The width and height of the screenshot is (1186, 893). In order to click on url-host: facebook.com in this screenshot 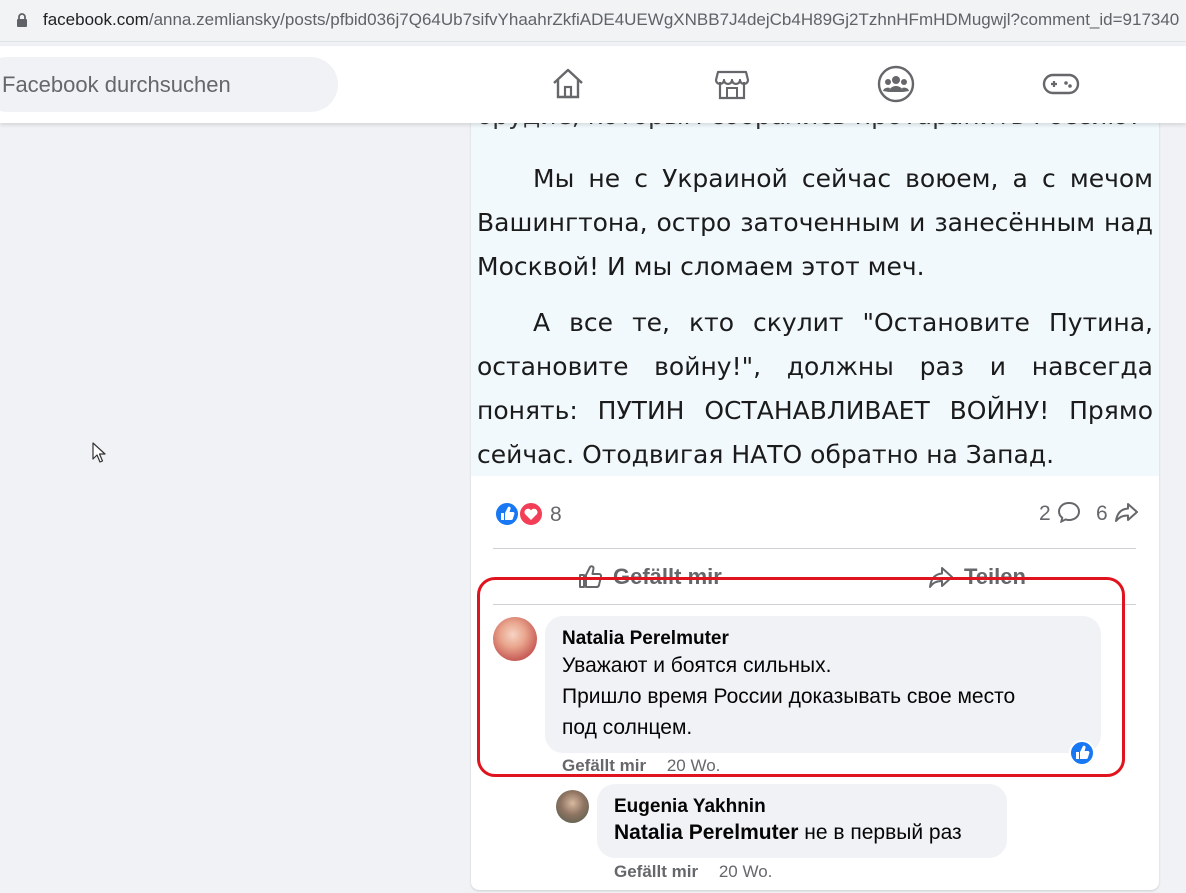, I will do `click(96, 19)`.